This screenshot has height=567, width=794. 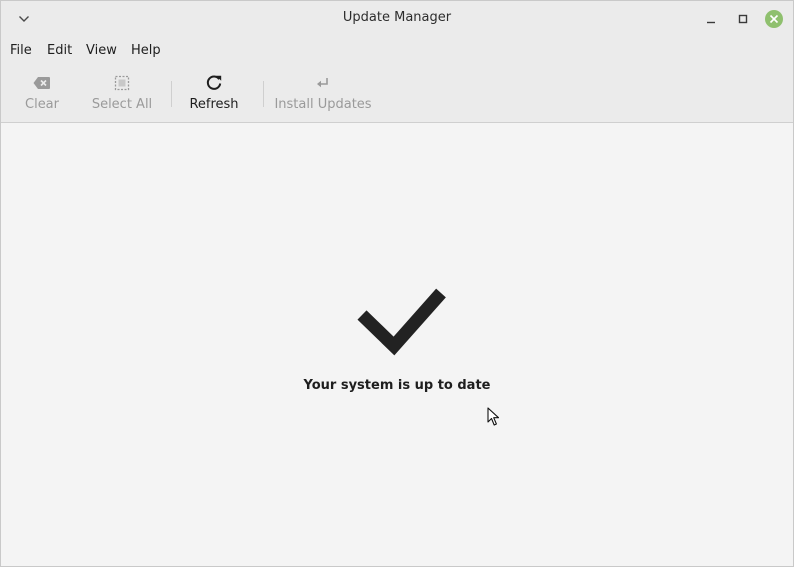 What do you see at coordinates (397, 385) in the screenshot?
I see `status-message: Your system is up to date` at bounding box center [397, 385].